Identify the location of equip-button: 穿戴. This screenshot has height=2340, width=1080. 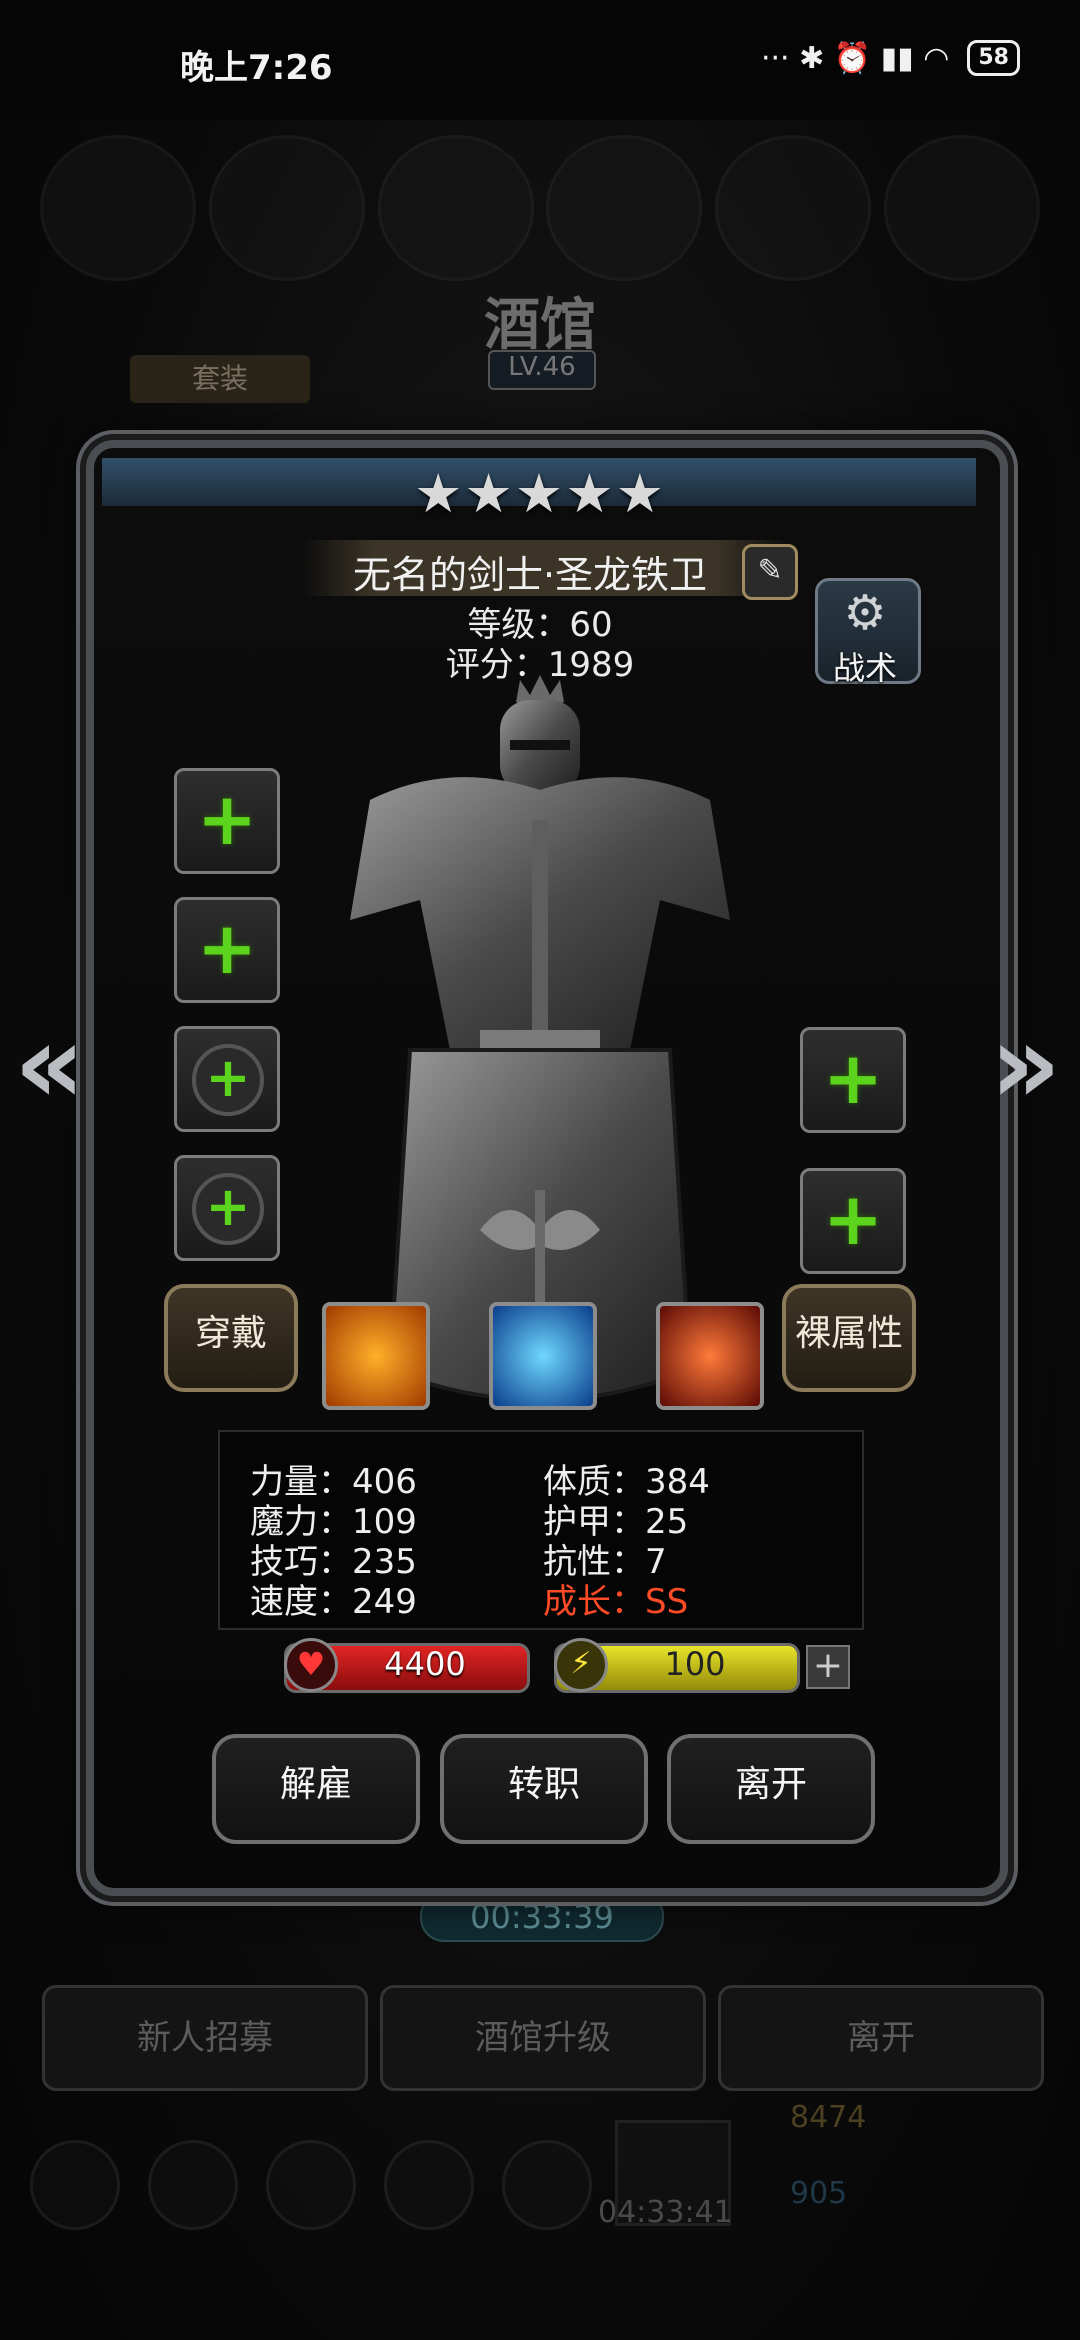
(231, 1338).